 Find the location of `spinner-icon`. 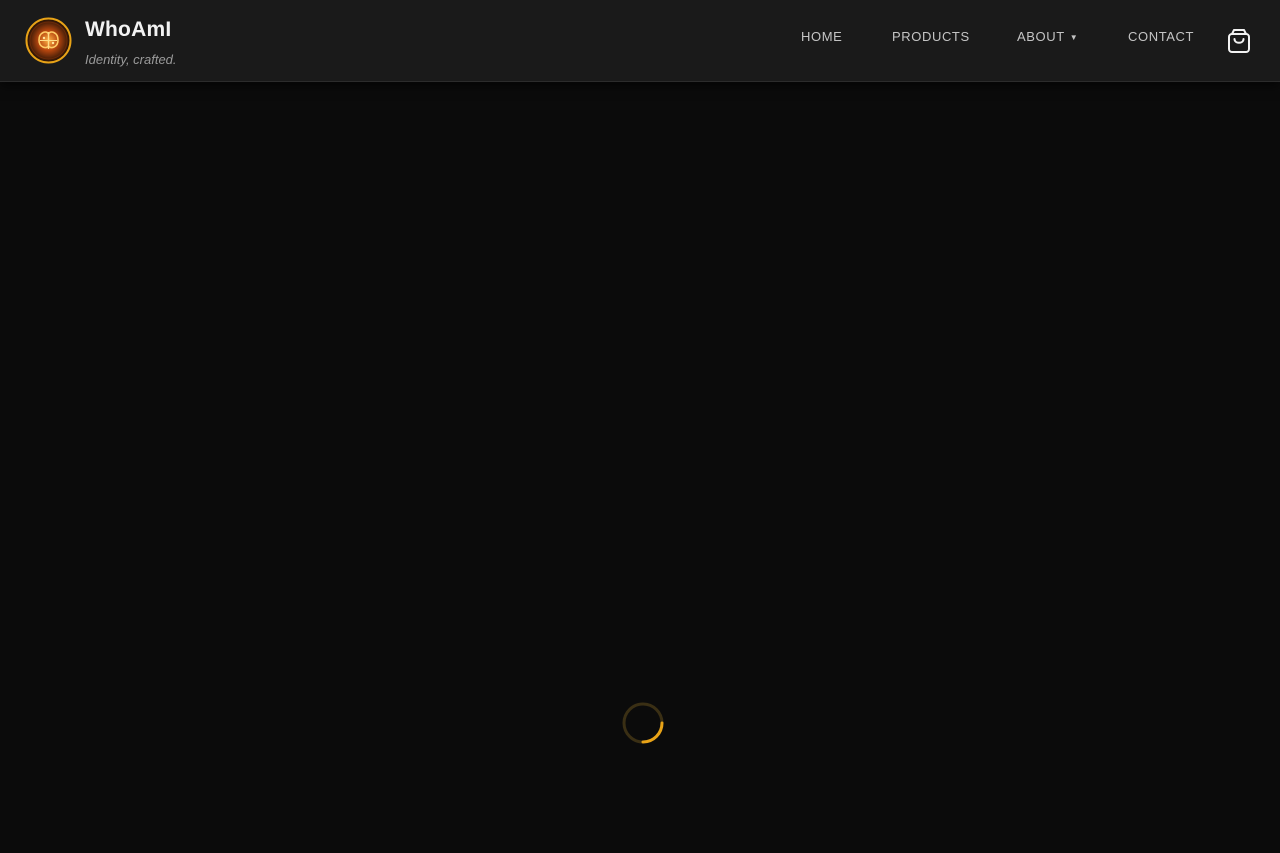

spinner-icon is located at coordinates (643, 723).